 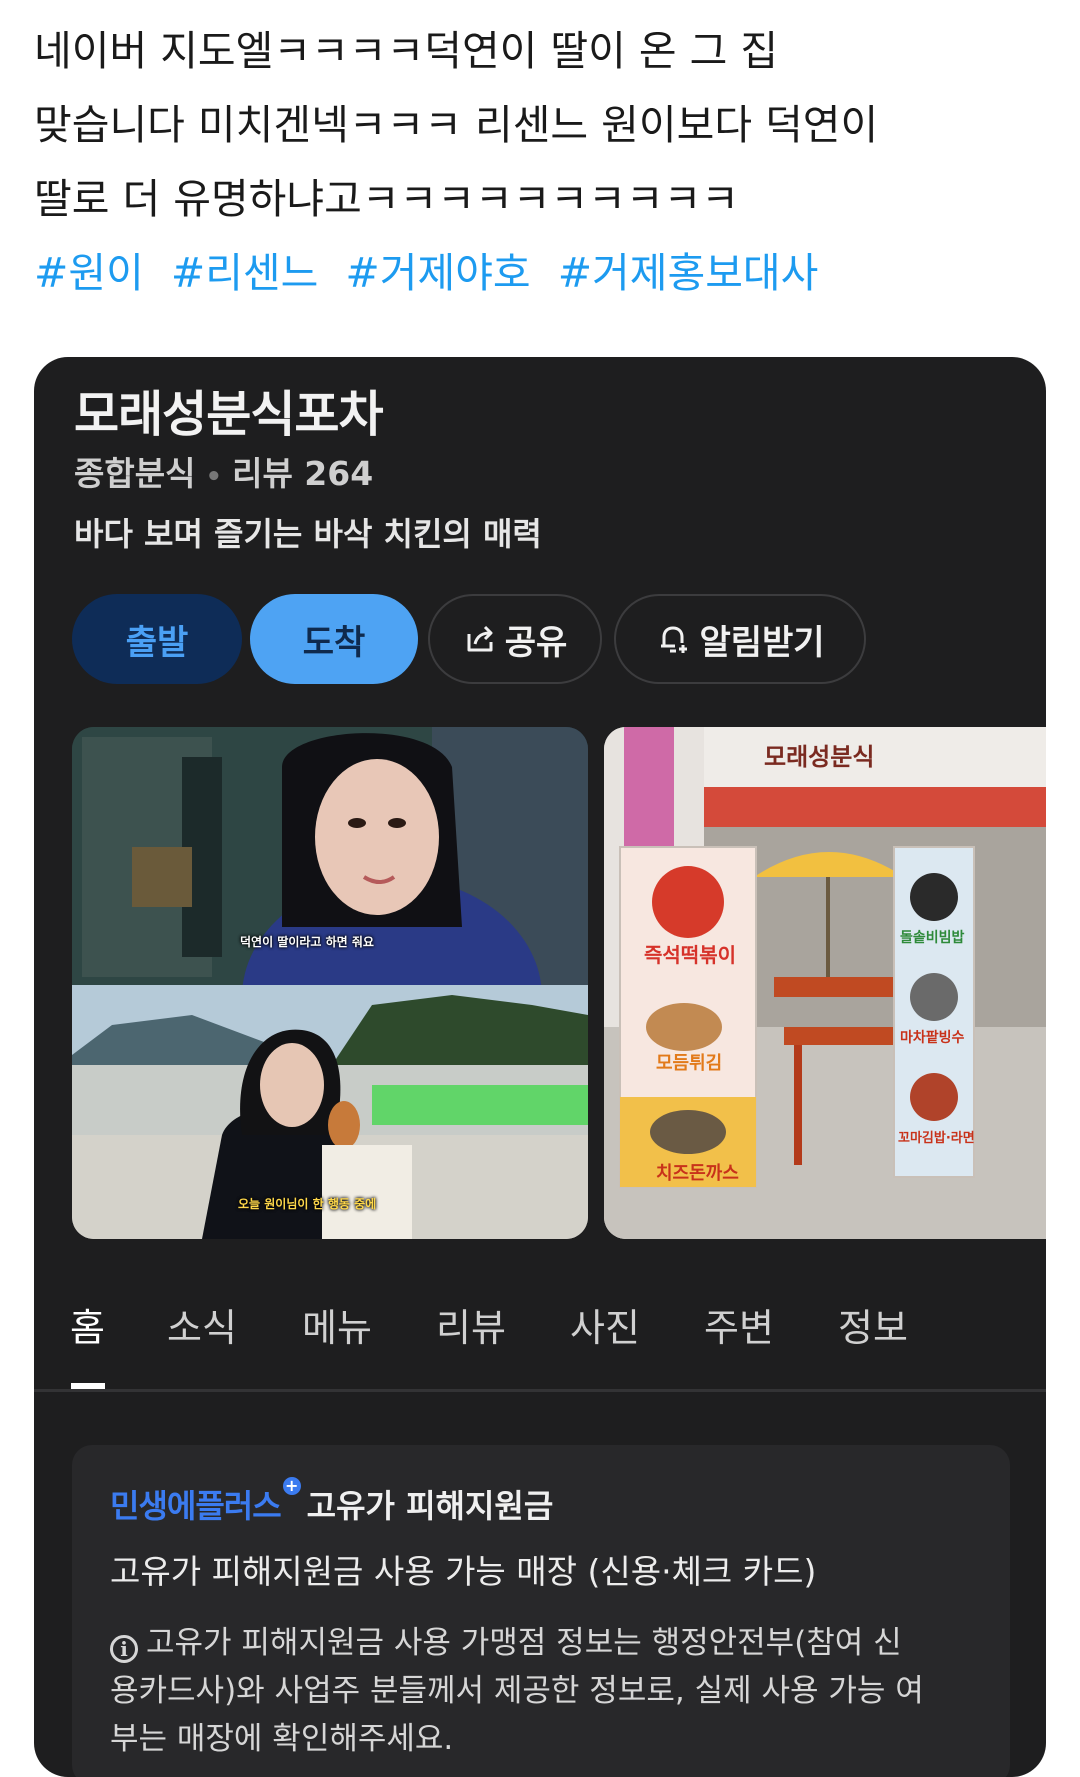 What do you see at coordinates (387, 199) in the screenshot?
I see `post-line-3: 딸로 더 유명하냐고ㅋㅋㅋㅋㅋㅋㅋㅋㅋㅋ` at bounding box center [387, 199].